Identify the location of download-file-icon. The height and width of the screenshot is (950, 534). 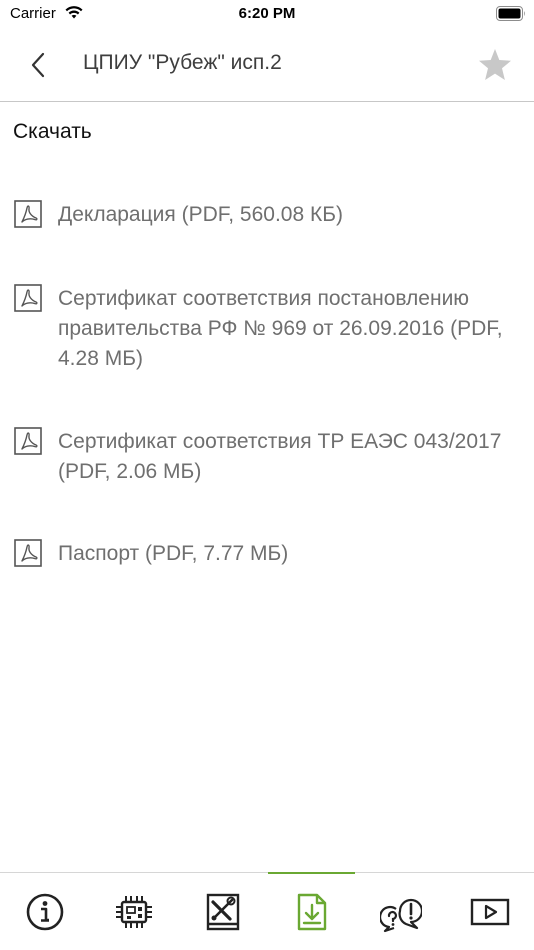
(311, 912).